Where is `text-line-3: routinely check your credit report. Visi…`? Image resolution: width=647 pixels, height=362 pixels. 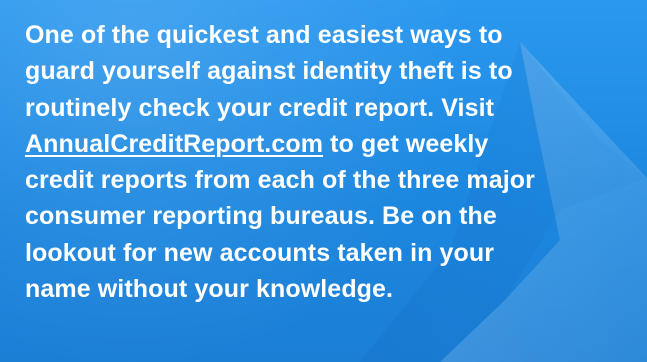 text-line-3: routinely check your credit report. Visi… is located at coordinates (260, 107).